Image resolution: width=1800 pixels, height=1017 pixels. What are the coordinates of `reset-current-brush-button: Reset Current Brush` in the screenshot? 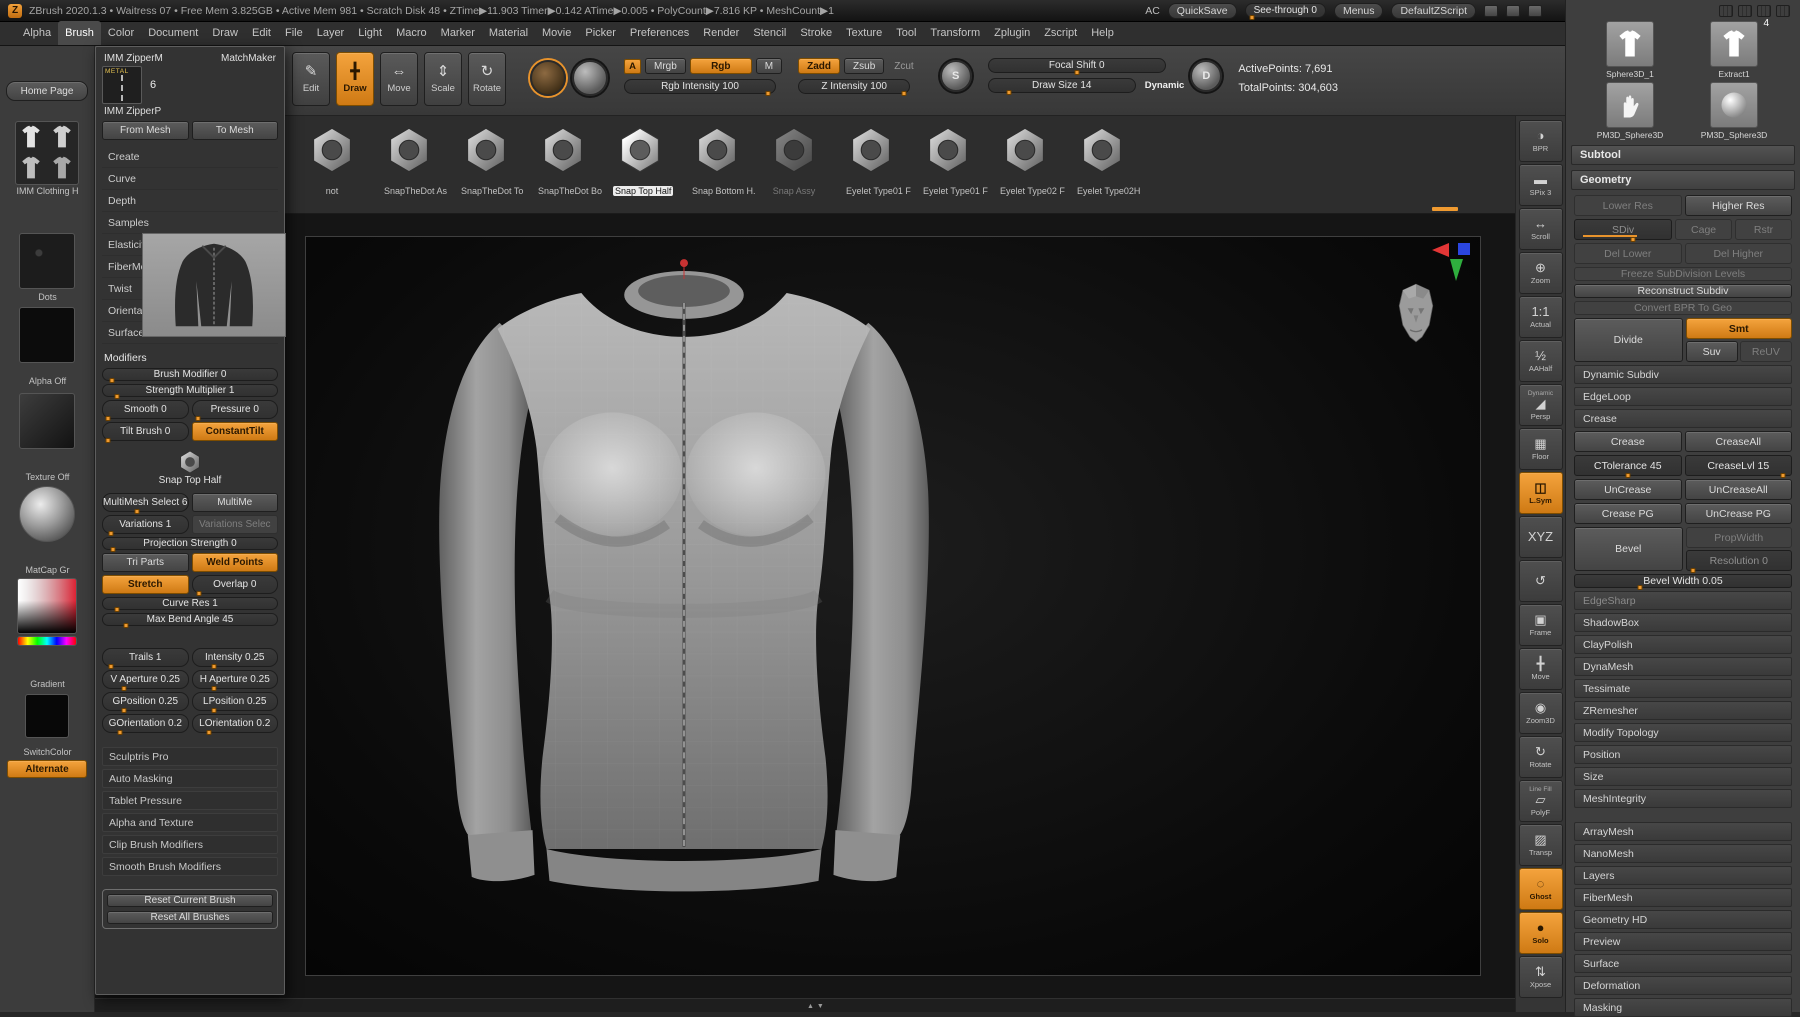 It's located at (190, 900).